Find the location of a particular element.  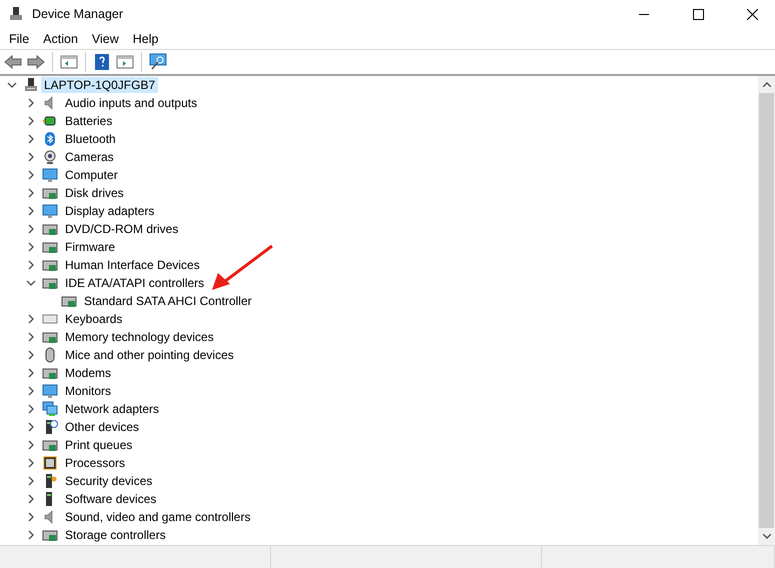

arrow-annotation is located at coordinates (242, 268).